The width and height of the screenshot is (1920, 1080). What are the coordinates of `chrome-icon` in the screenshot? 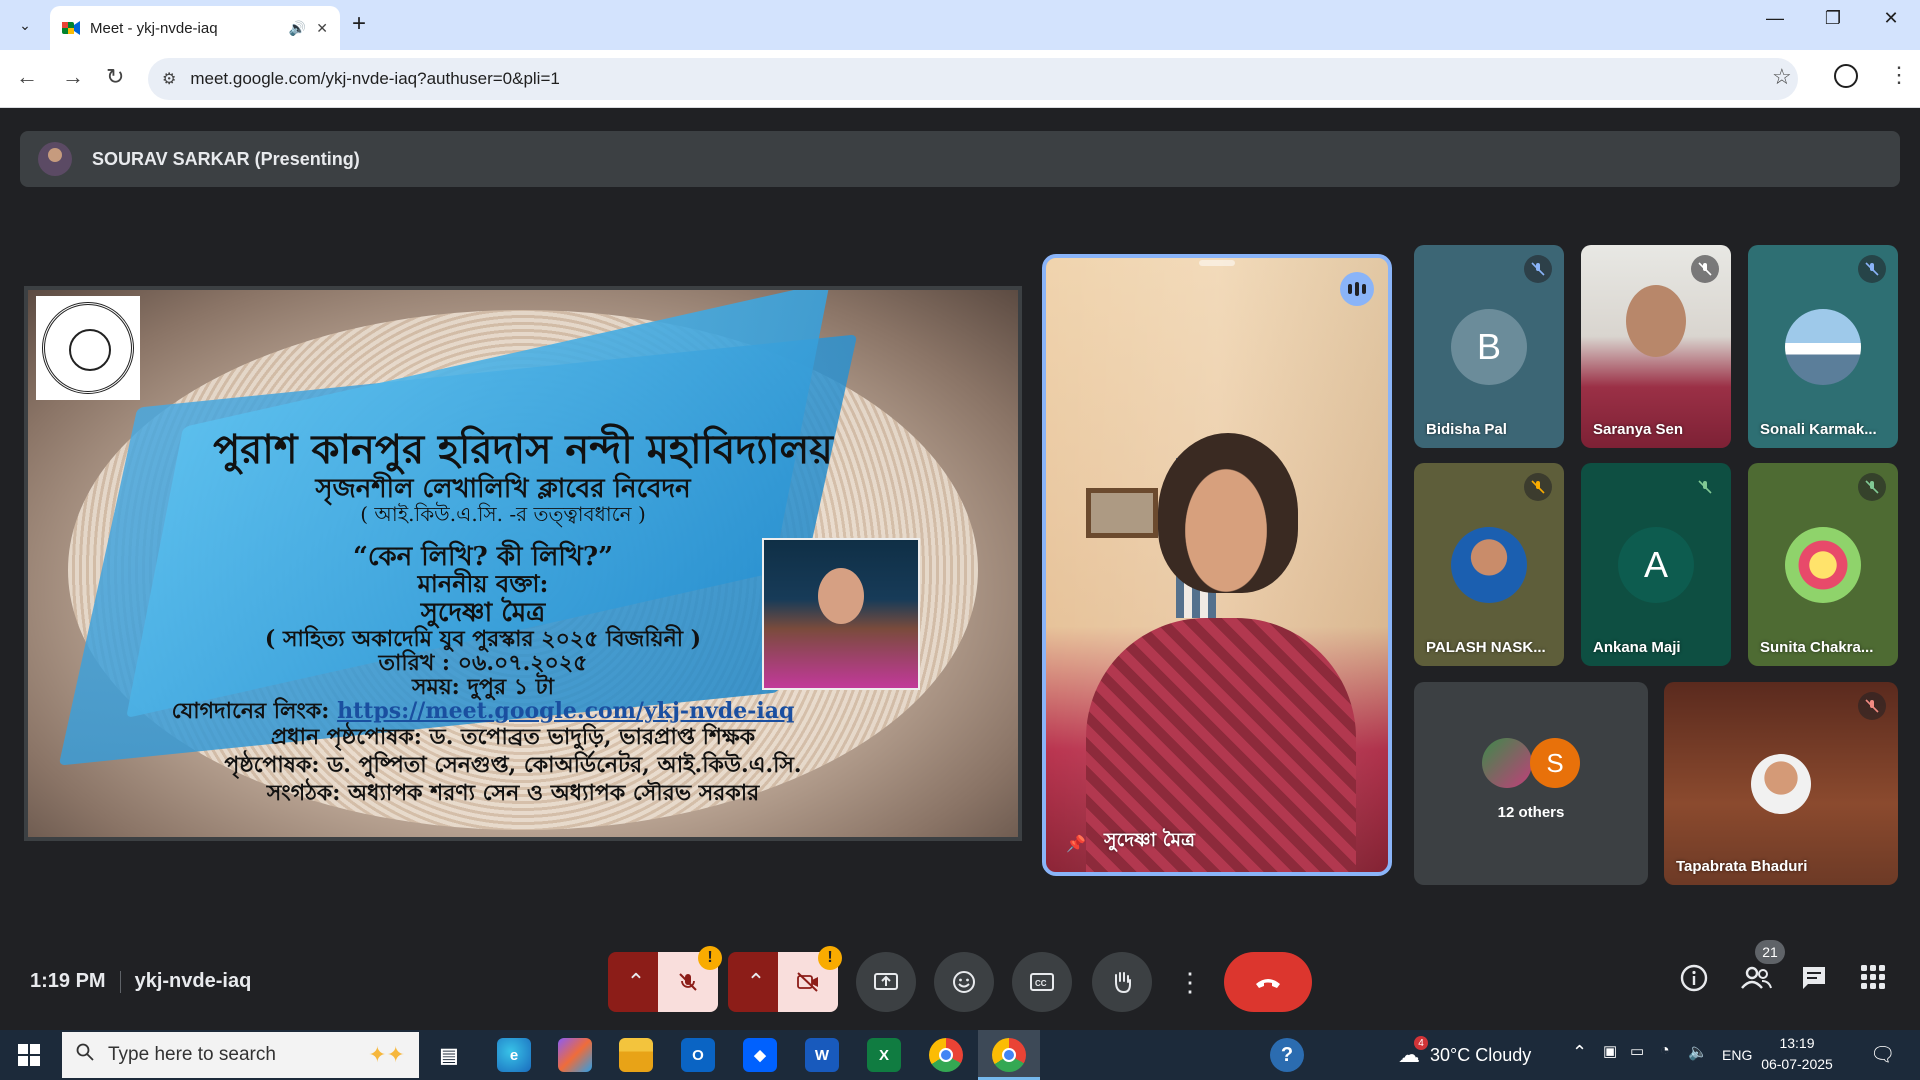 It's located at (946, 1055).